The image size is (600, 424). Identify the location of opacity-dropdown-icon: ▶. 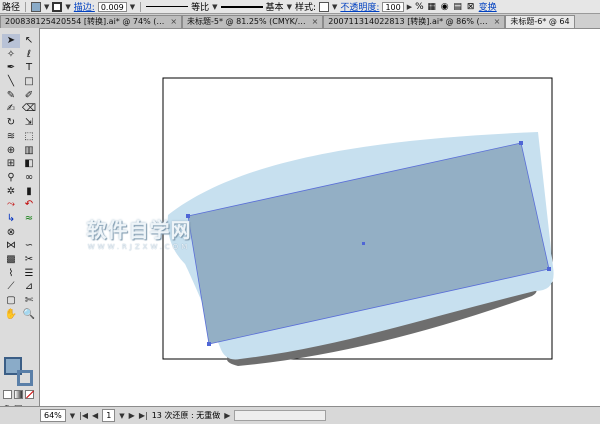
(409, 7).